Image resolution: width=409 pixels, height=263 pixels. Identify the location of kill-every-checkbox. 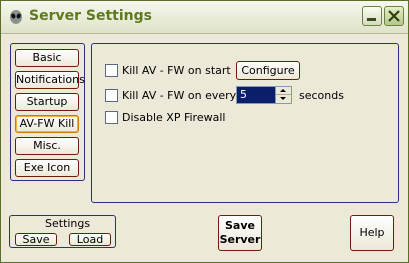
(111, 95).